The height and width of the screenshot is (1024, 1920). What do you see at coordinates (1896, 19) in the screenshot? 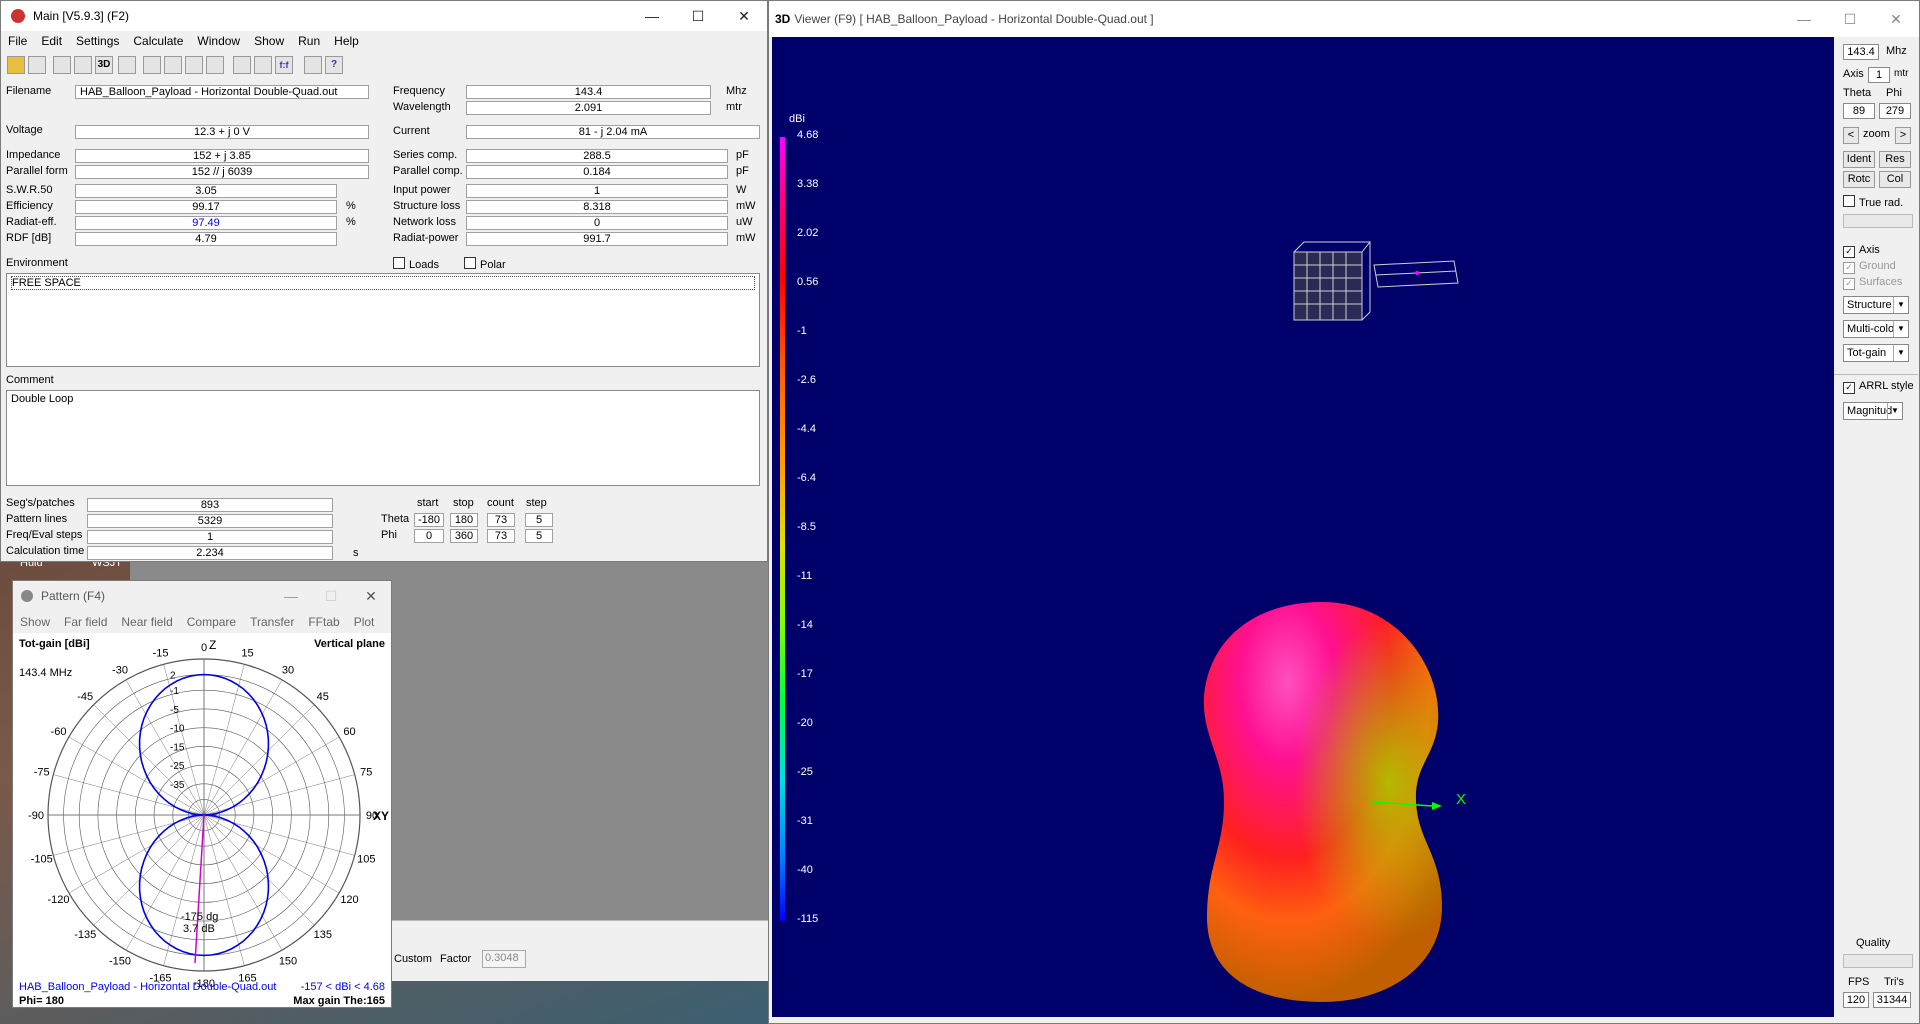
I see `viewer-close-button: ✕` at bounding box center [1896, 19].